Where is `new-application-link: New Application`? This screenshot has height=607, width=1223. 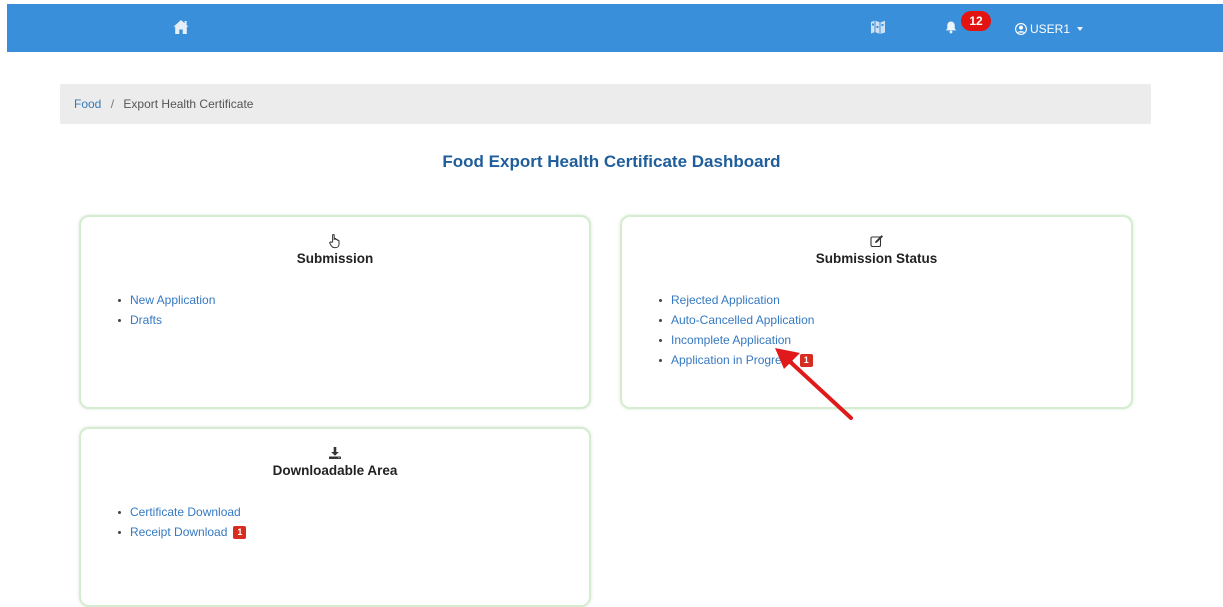
new-application-link: New Application is located at coordinates (172, 300).